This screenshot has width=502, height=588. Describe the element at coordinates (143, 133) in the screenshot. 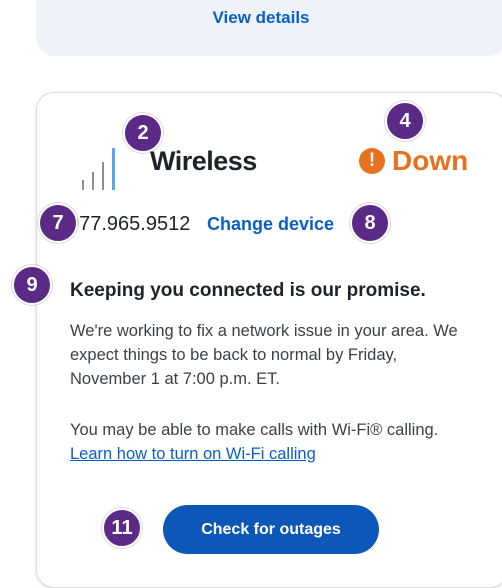

I see `callout-badge: 2` at that location.